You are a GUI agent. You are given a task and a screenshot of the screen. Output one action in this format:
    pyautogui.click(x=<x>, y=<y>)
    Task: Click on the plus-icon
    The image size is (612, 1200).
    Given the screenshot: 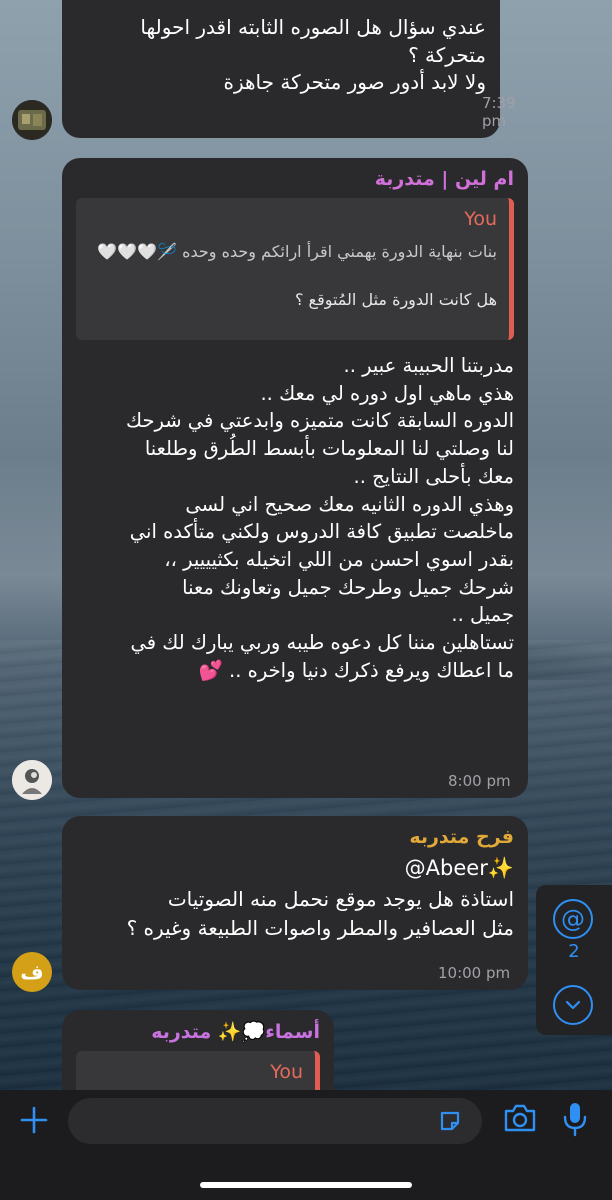 What is the action you would take?
    pyautogui.click(x=34, y=1120)
    